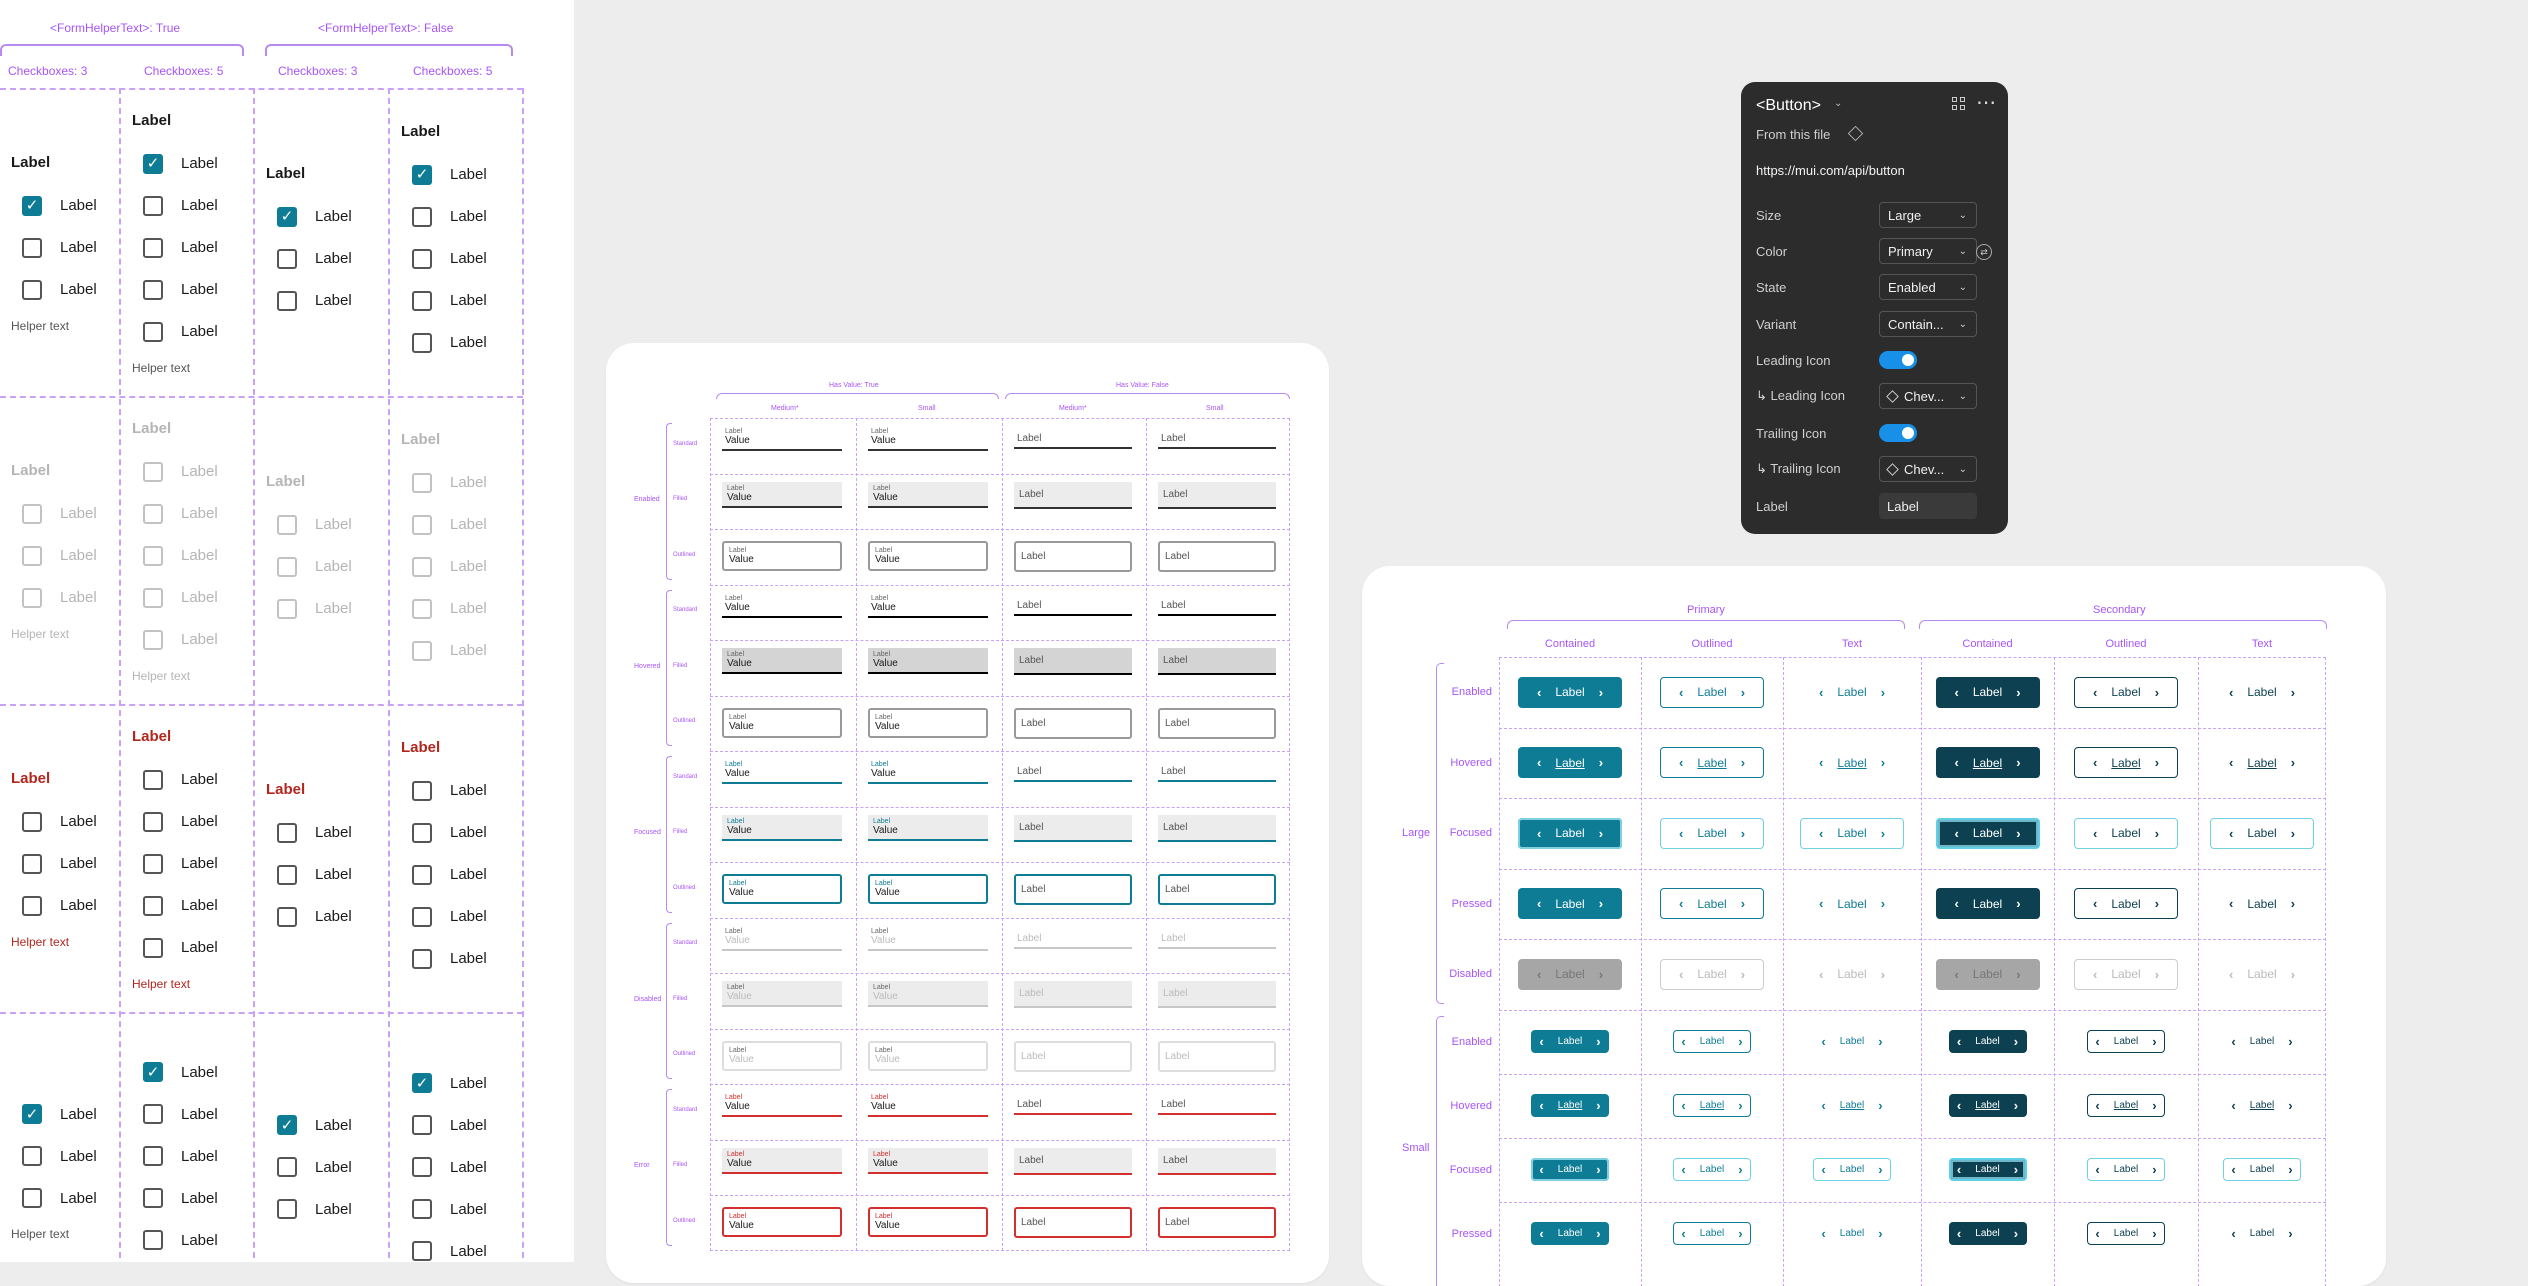 This screenshot has width=2528, height=1286. I want to click on property-select: Large⌄, so click(1928, 215).